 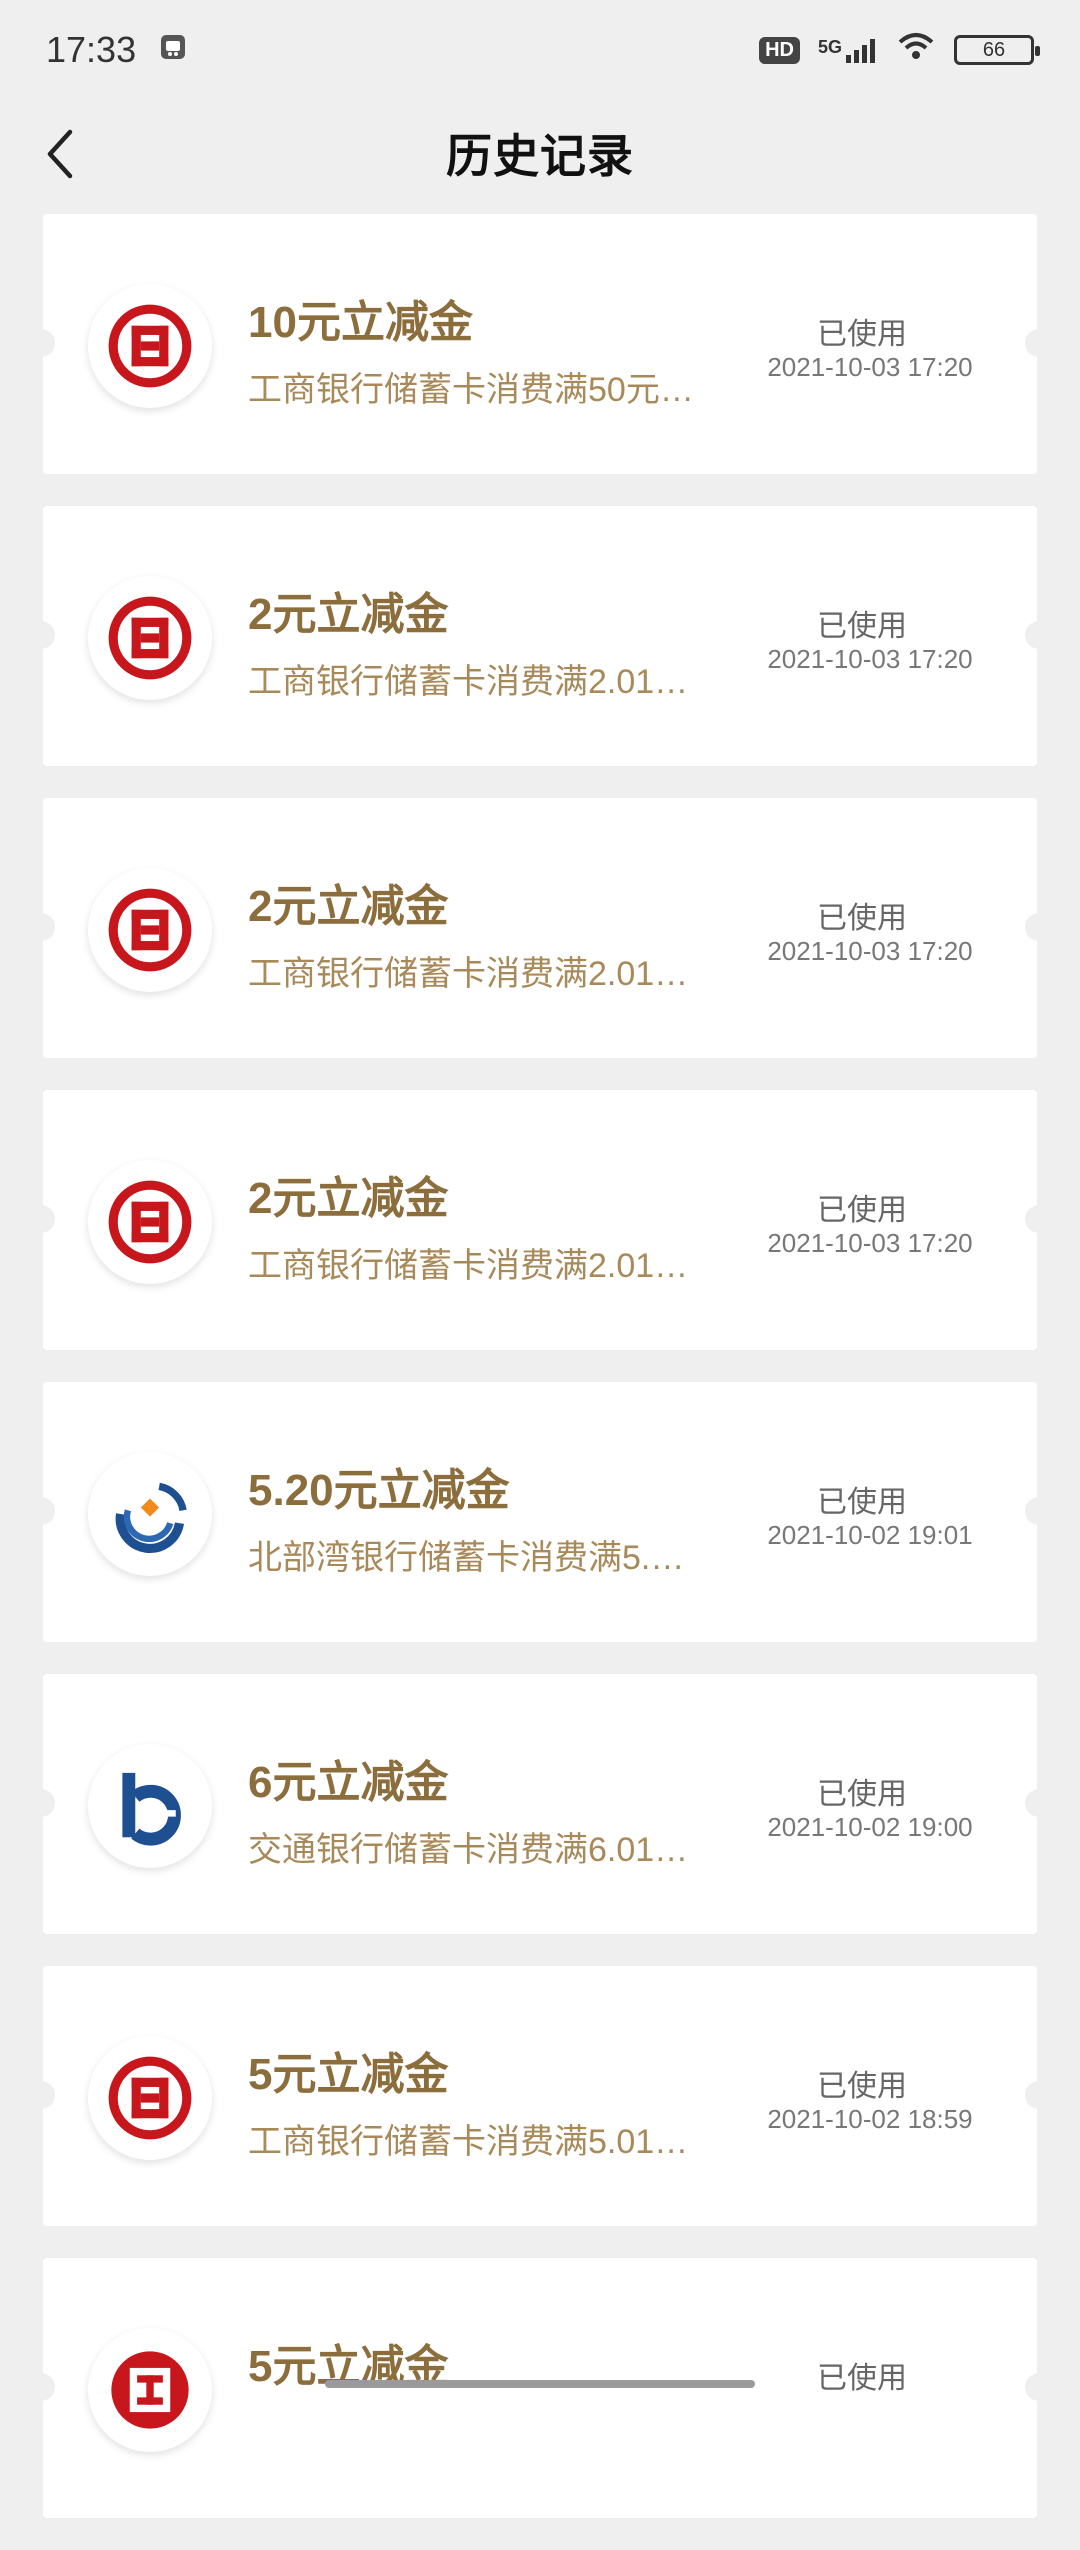 I want to click on battery-level: 66, so click(x=994, y=49).